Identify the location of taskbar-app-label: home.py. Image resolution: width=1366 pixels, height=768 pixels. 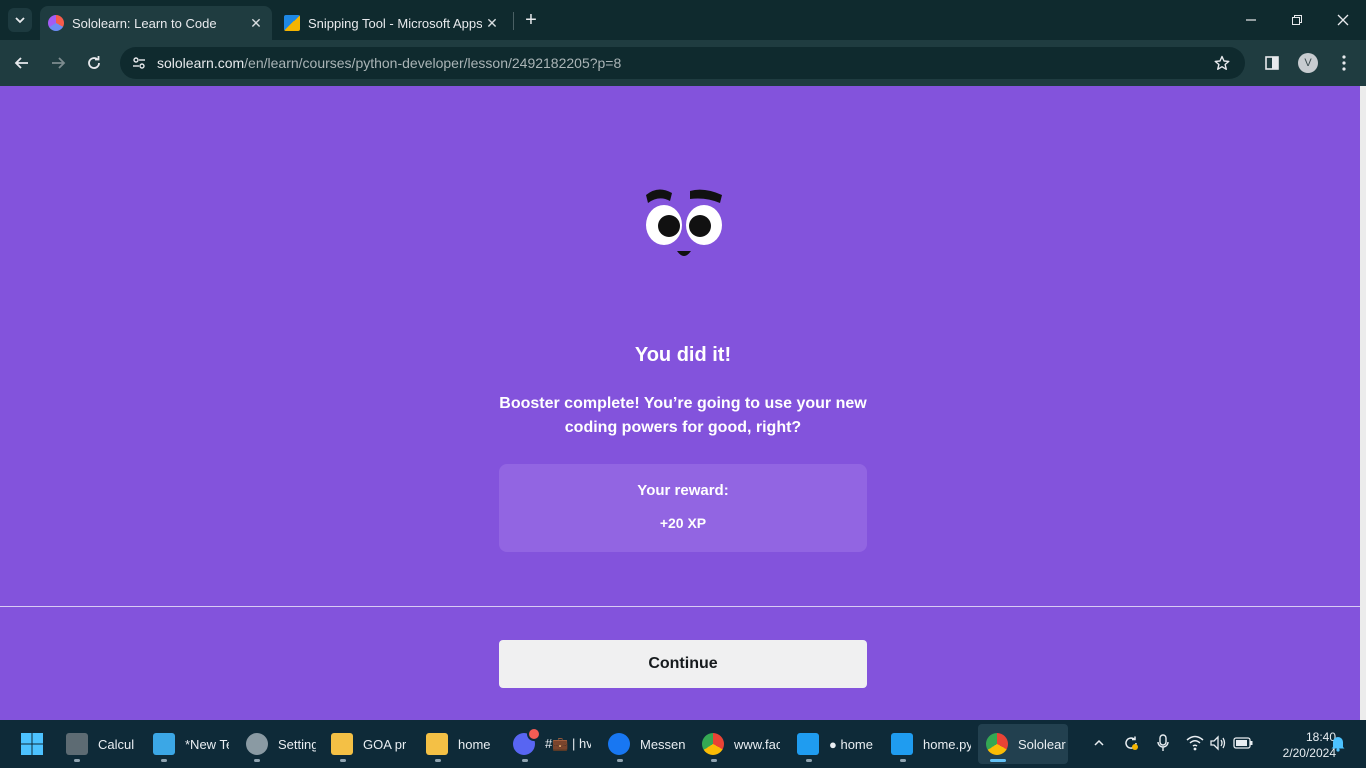
(947, 744).